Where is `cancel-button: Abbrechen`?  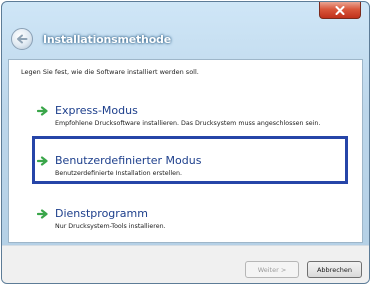 cancel-button: Abbrechen is located at coordinates (334, 269).